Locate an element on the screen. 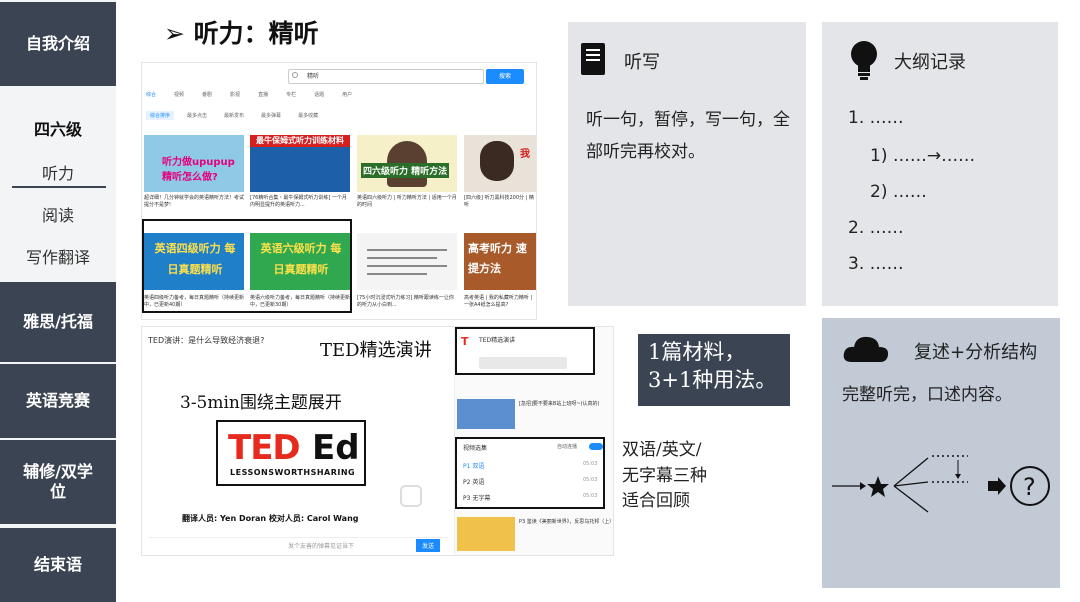  ted-label: TED精选演讲 is located at coordinates (376, 350).